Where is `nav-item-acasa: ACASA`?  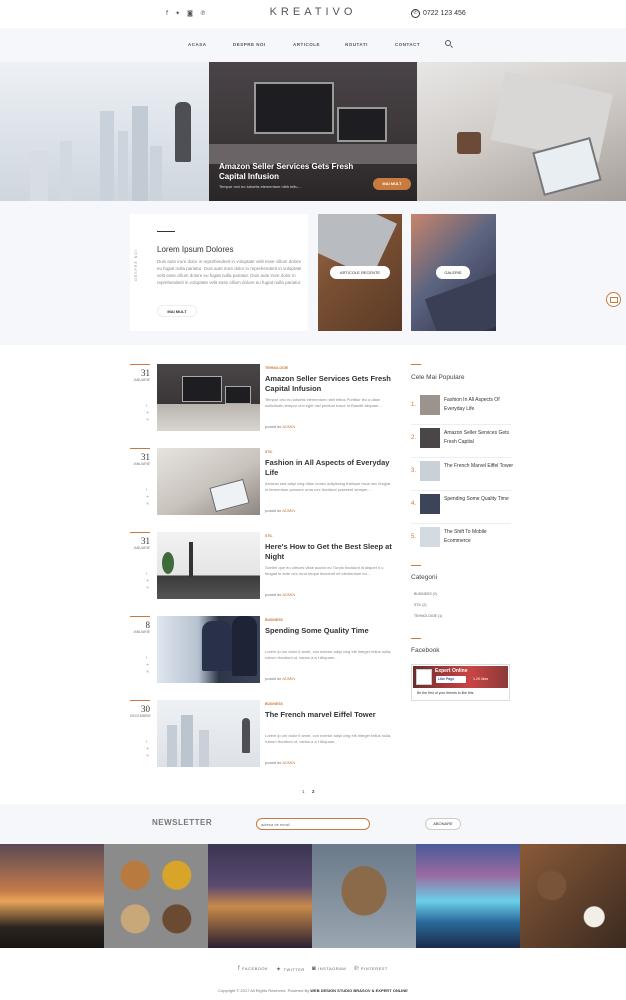
nav-item-acasa: ACASA is located at coordinates (197, 44).